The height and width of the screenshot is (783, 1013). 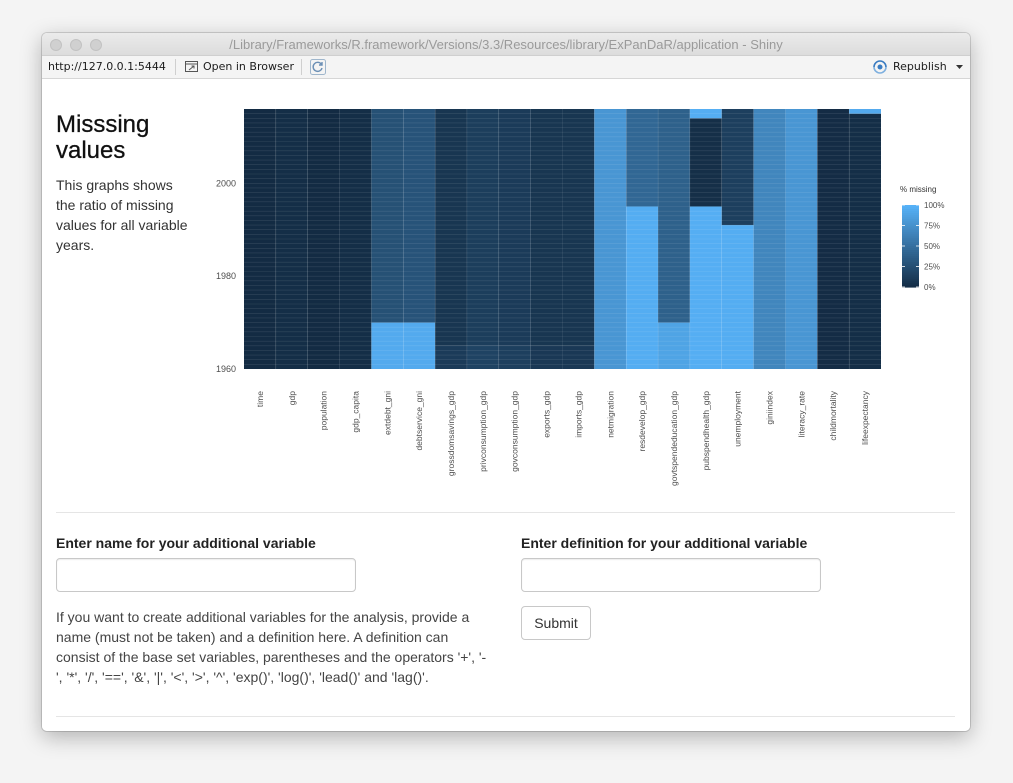 I want to click on x-tick-label: pubspendhealth_gdp, so click(x=706, y=431).